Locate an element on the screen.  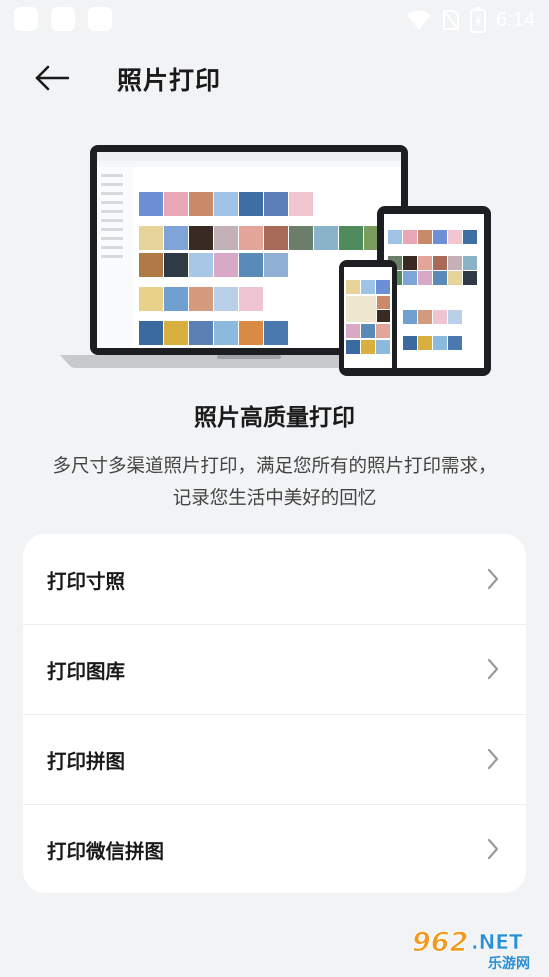
promo-title: 照片高质量打印 is located at coordinates (274, 418).